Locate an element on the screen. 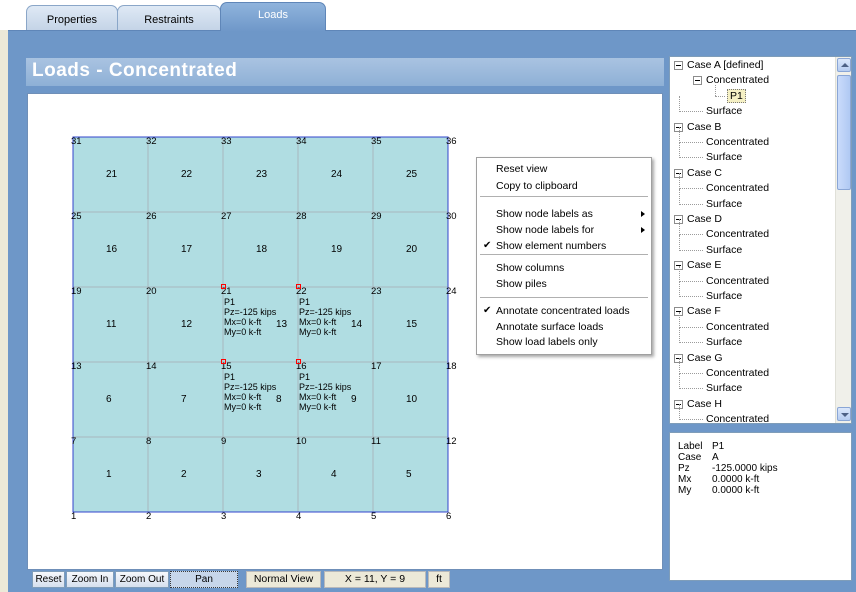  element-number: 7 is located at coordinates (184, 399).